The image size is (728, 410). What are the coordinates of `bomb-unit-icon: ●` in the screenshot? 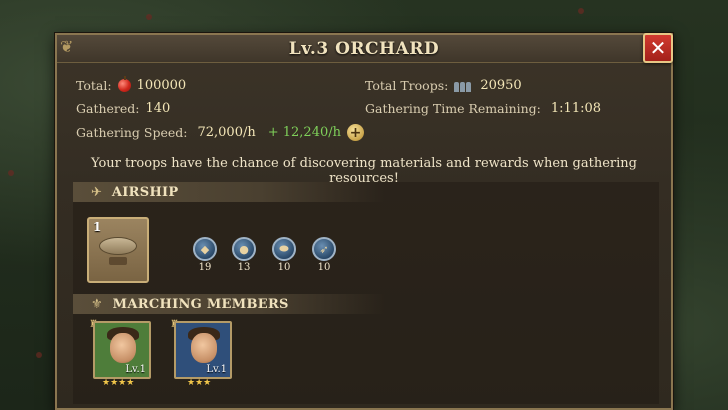 It's located at (244, 249).